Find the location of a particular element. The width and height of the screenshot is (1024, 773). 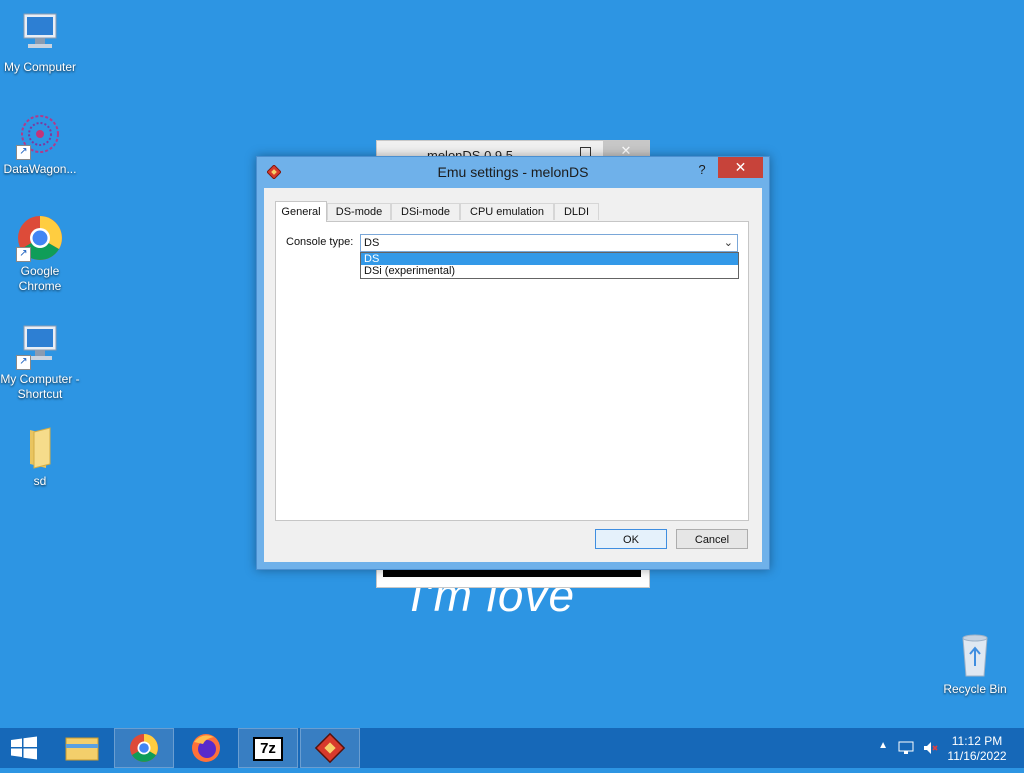

desktop-icon-my-computer-shortcut: ↗ My Computer - Shortcut is located at coordinates (40, 362).